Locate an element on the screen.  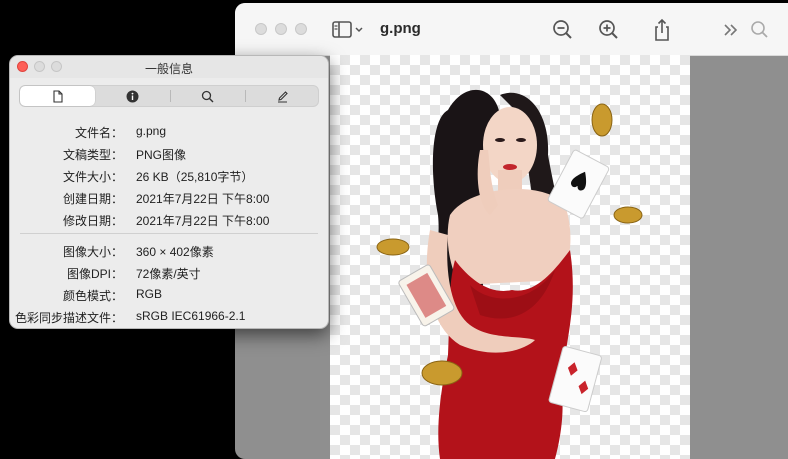
info-row-size: 文件大小： 26 KB（25,810字节） is located at coordinates (158, 177).